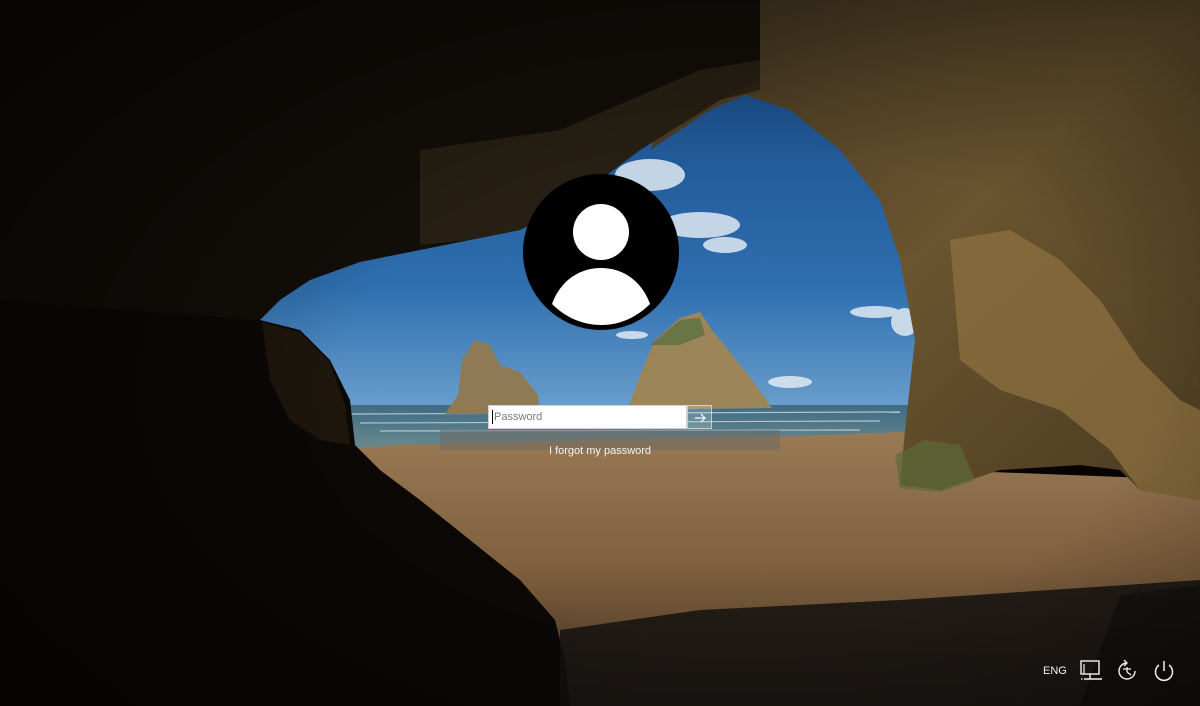 This screenshot has height=706, width=1200. Describe the element at coordinates (1164, 671) in the screenshot. I see `power-icon` at that location.